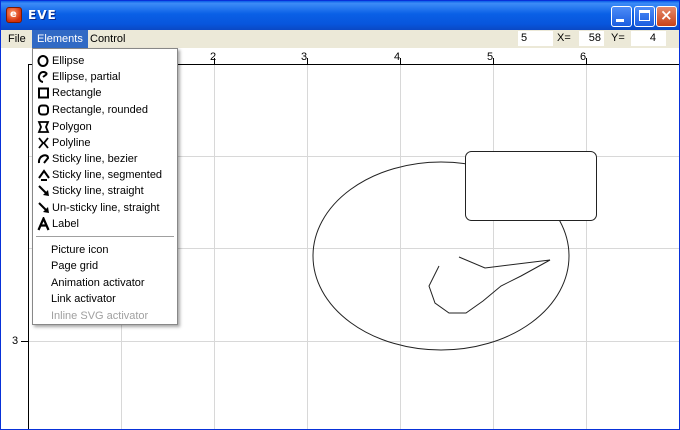 The width and height of the screenshot is (680, 430). What do you see at coordinates (490, 57) in the screenshot?
I see `ruler-top-tick-5: 5` at bounding box center [490, 57].